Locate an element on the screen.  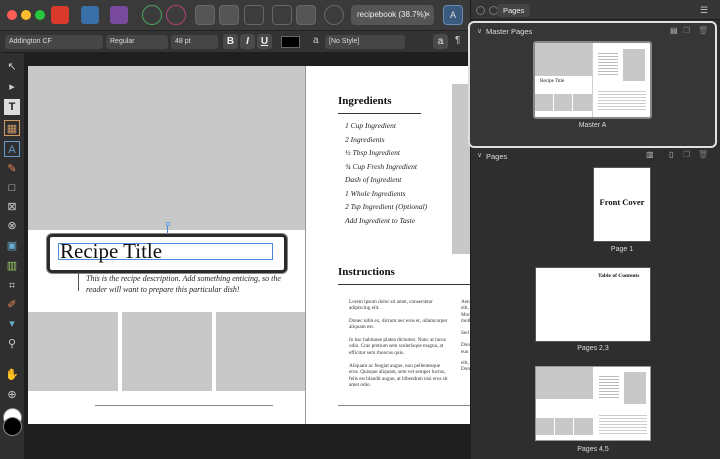
pages-4-5-thumbnail is located at coordinates (593, 403).